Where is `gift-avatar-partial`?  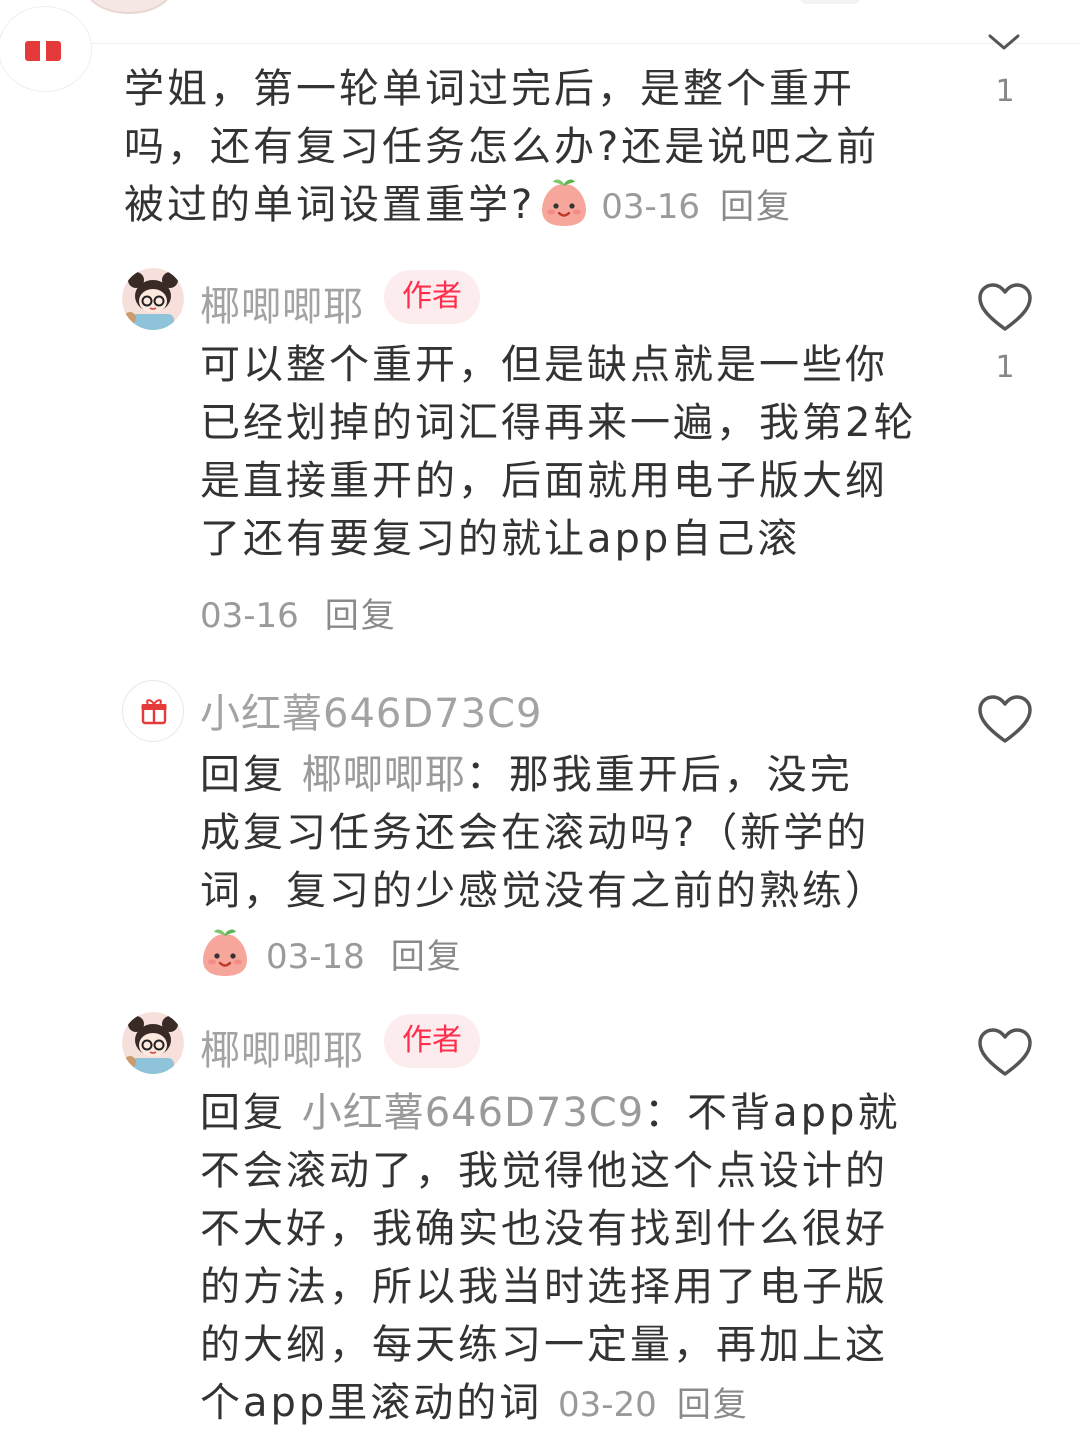
gift-avatar-partial is located at coordinates (46, 49).